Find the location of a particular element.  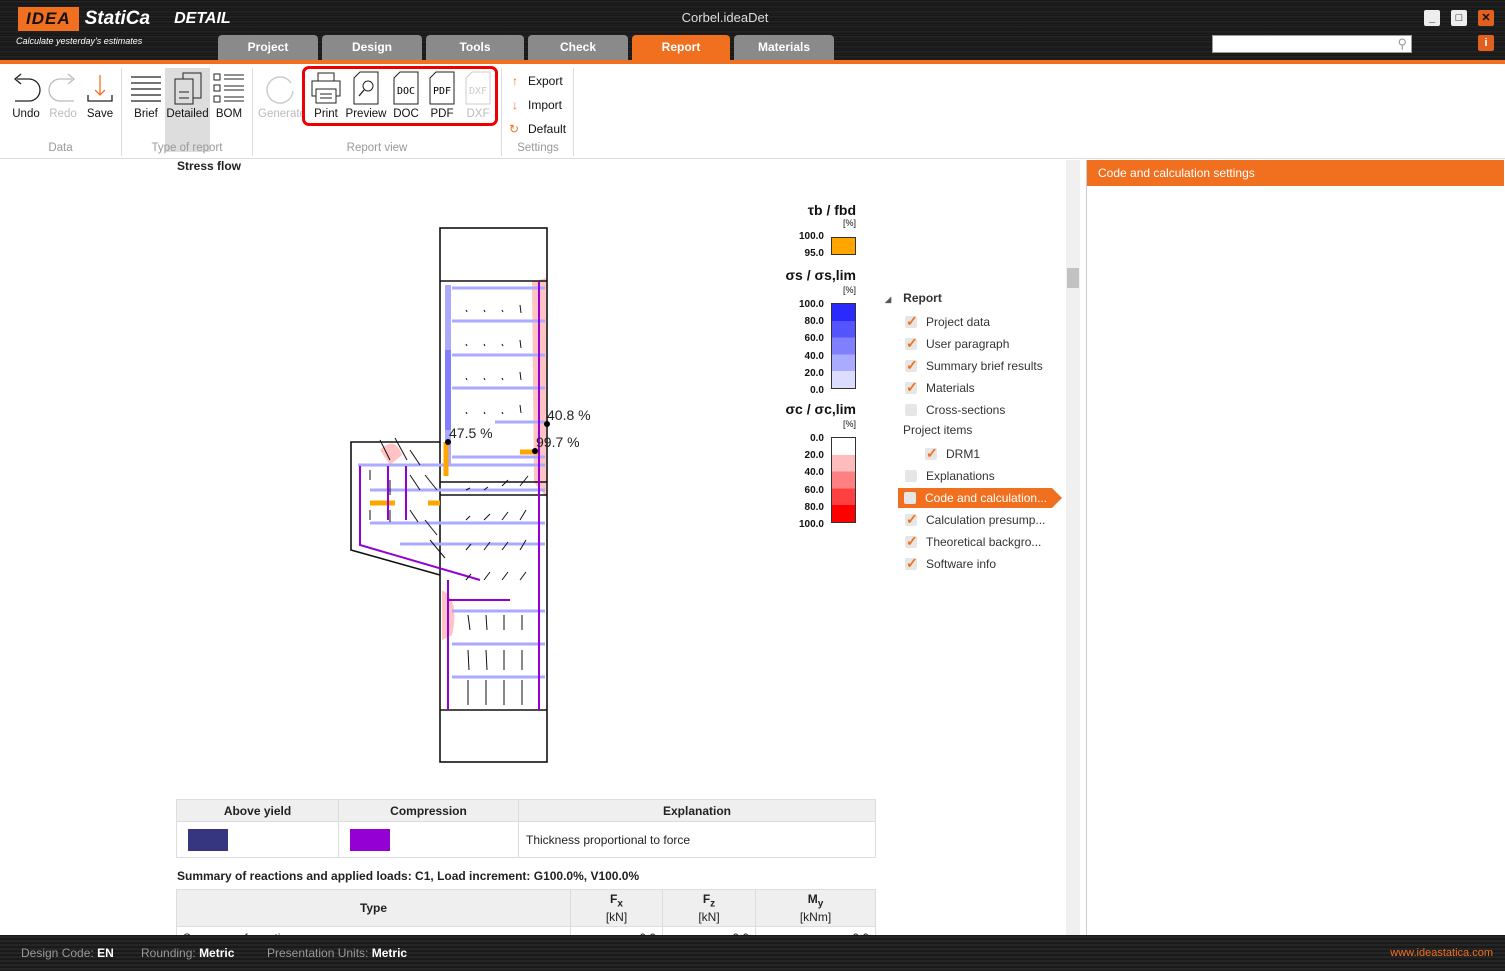

redo-button: Redo is located at coordinates (63, 94).